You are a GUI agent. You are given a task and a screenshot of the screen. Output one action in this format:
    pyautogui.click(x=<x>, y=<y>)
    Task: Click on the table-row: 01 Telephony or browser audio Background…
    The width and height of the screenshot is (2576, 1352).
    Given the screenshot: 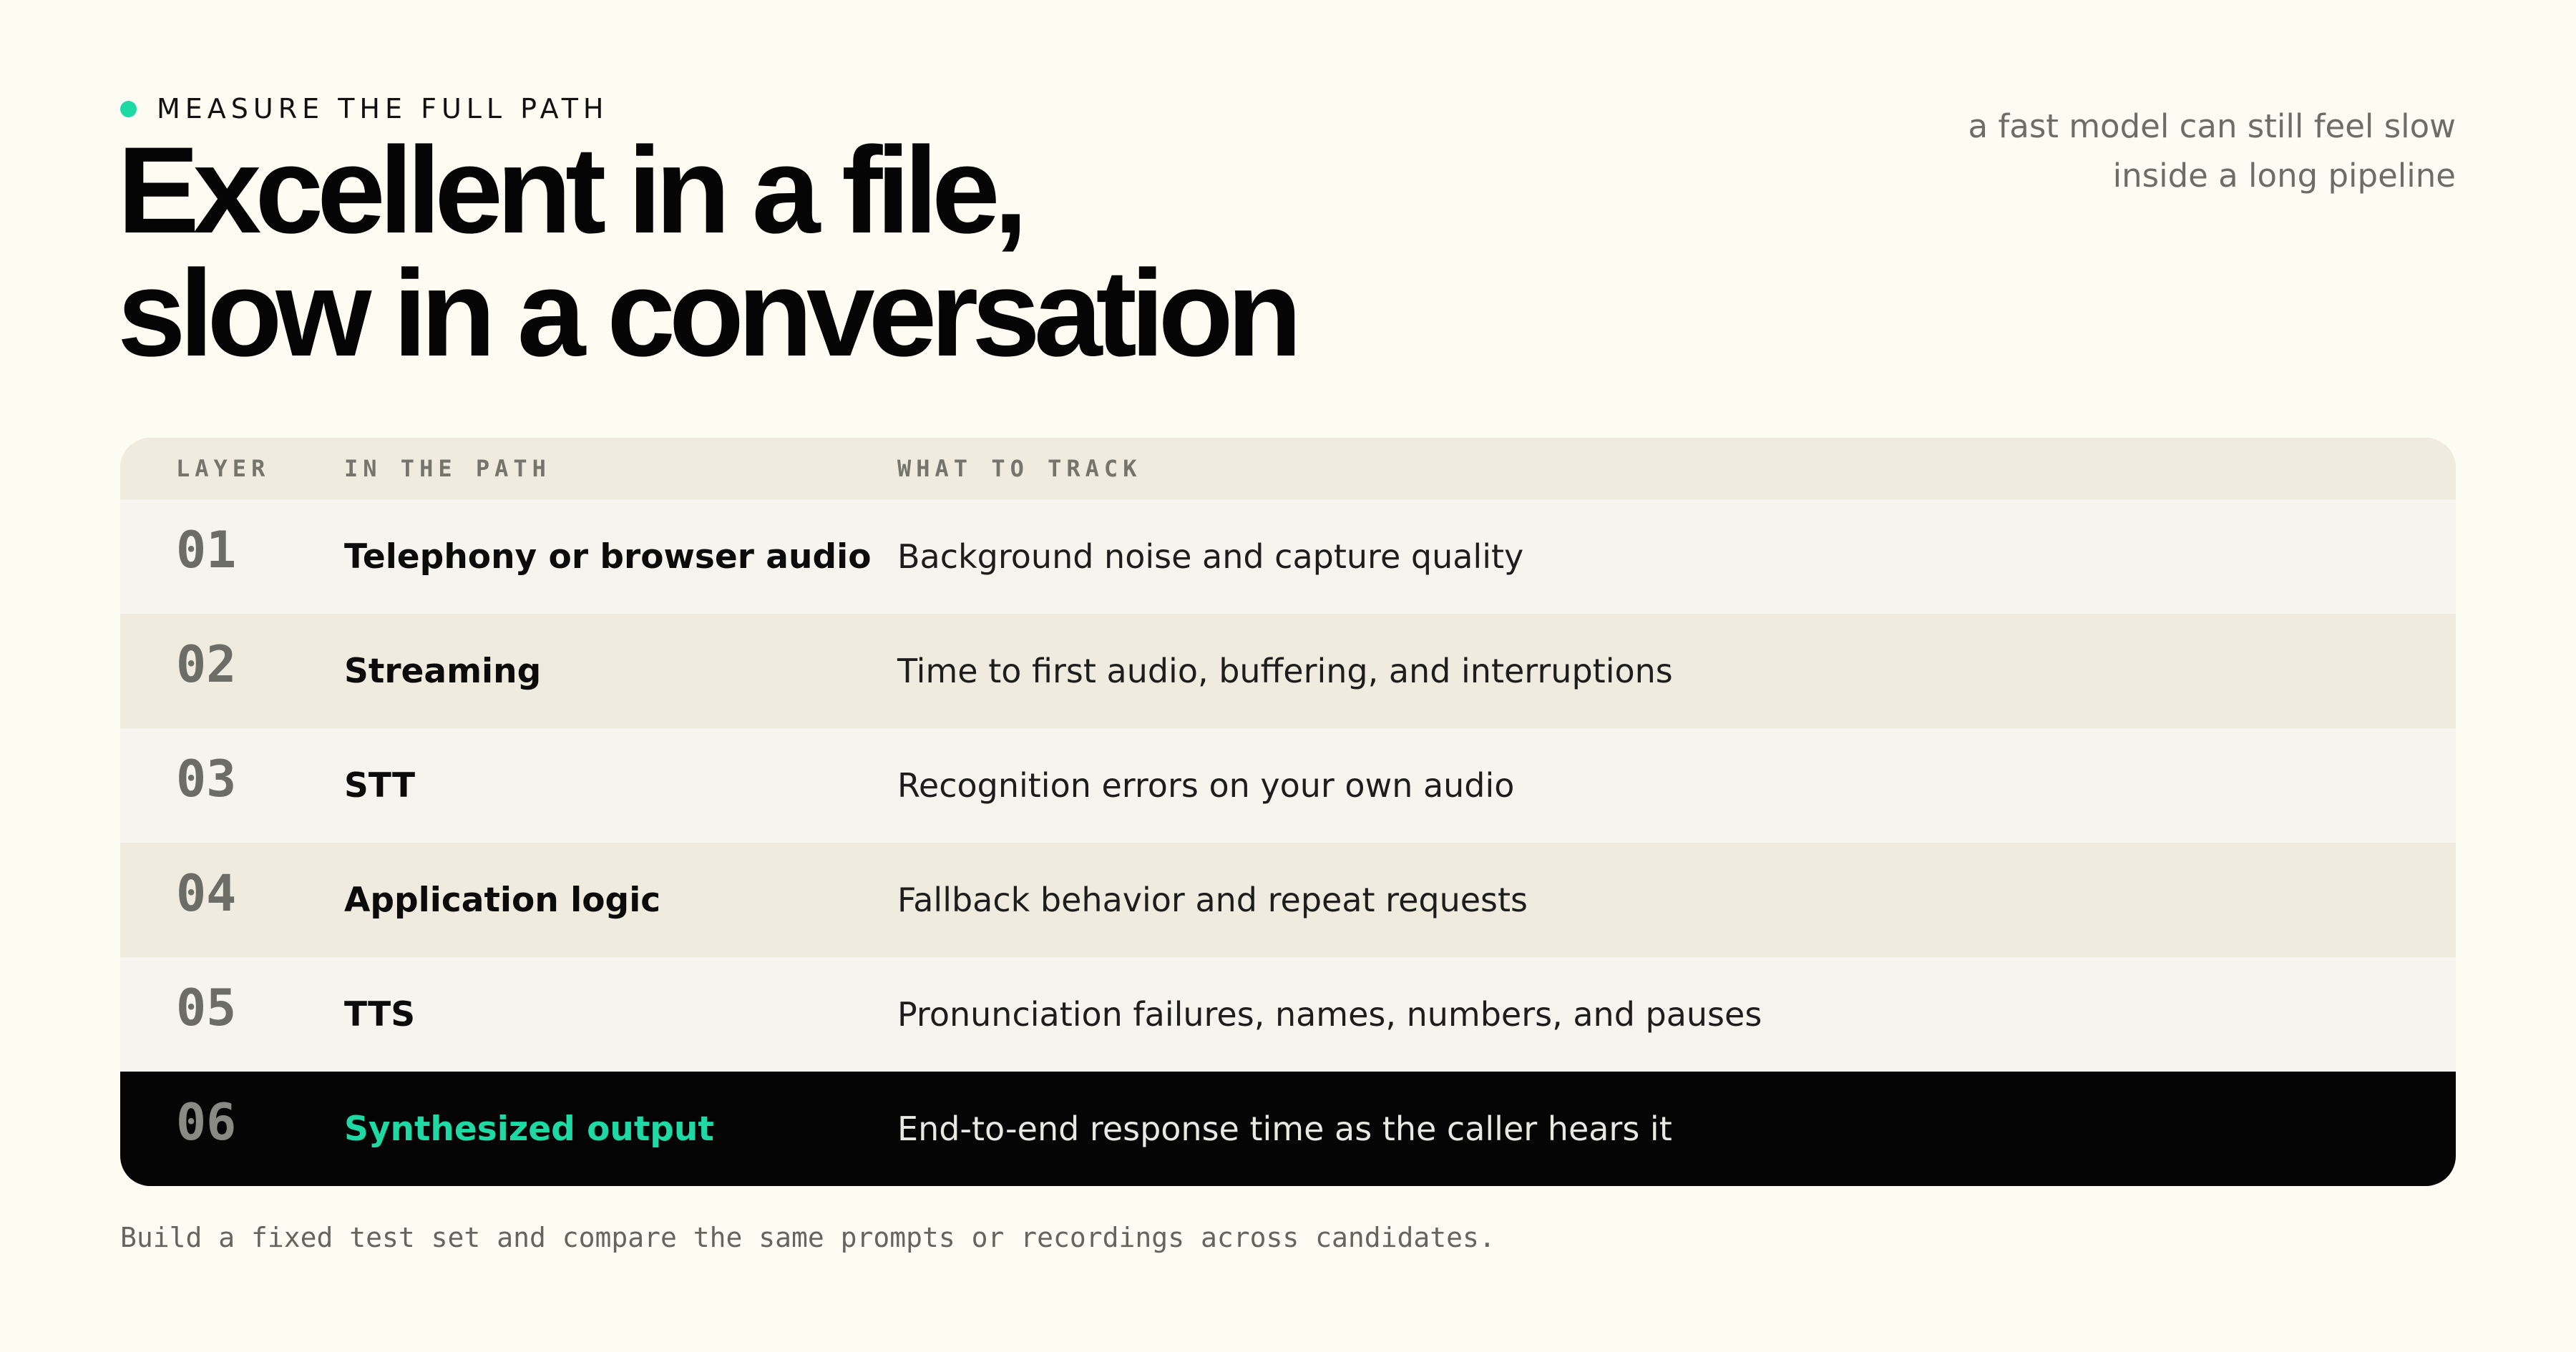 What is the action you would take?
    pyautogui.click(x=1288, y=556)
    